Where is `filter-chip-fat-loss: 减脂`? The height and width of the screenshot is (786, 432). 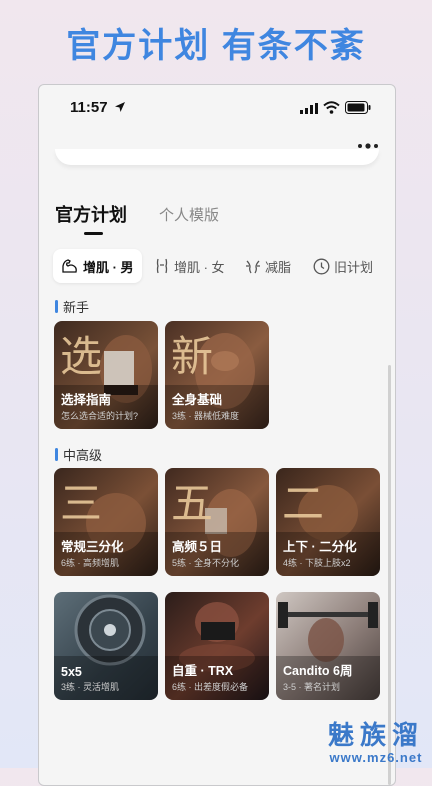 filter-chip-fat-loss: 减脂 is located at coordinates (268, 266).